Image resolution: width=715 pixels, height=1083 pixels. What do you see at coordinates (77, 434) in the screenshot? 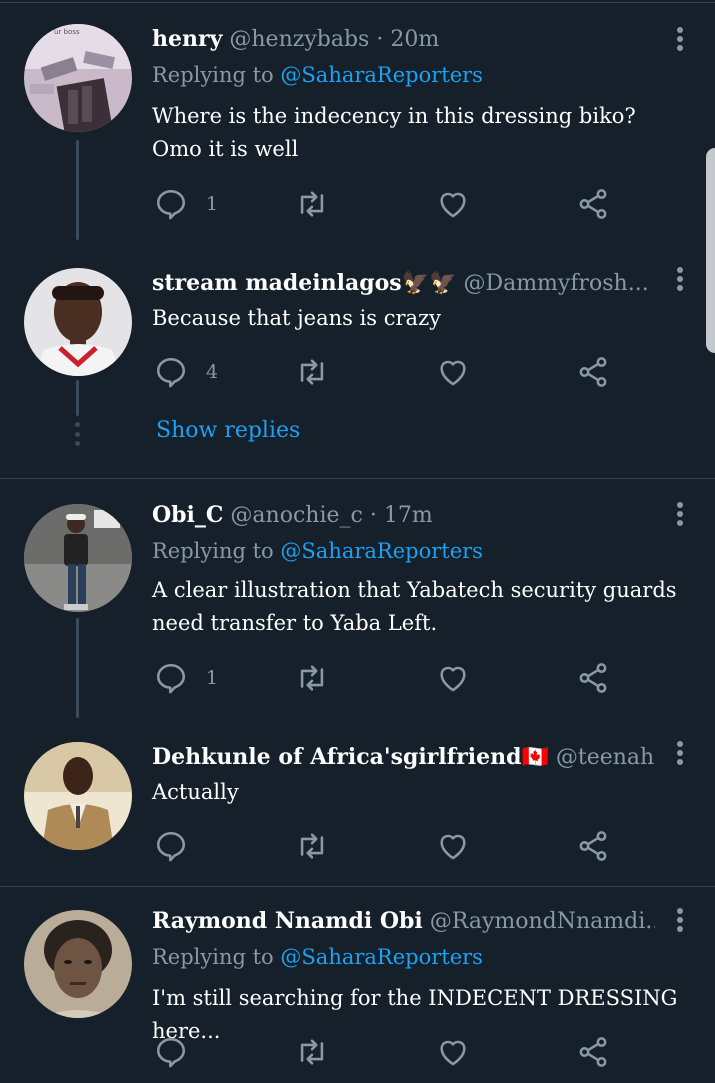
I see `thread-dots-icon` at bounding box center [77, 434].